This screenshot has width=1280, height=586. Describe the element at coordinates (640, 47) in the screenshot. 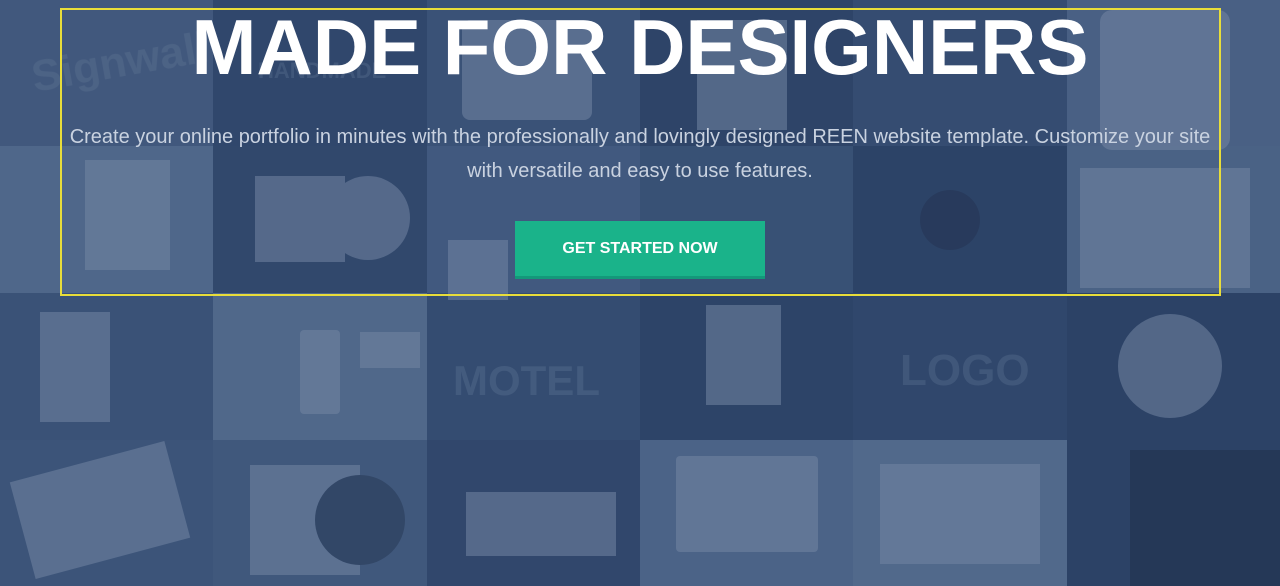

I see `hero-headline: MADE FOR DESIGNERS` at that location.